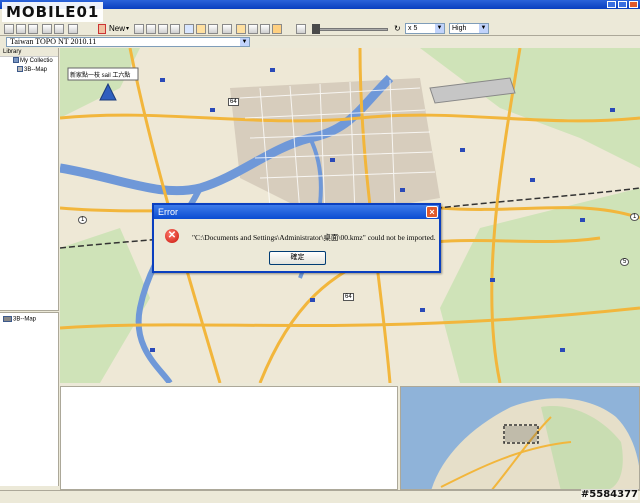 The image size is (640, 503). I want to click on site-logo: MOBILE01, so click(53, 12).